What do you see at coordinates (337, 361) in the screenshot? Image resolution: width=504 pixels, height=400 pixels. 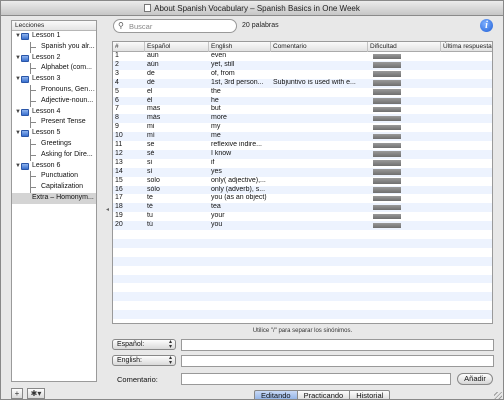 I see `english-field` at bounding box center [337, 361].